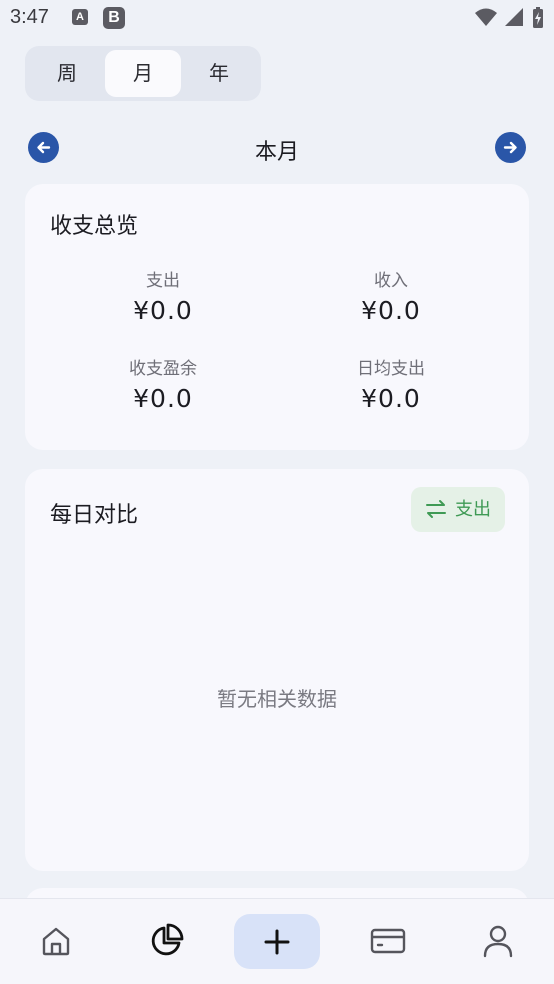  I want to click on period-segmented-control: 周 月 年, so click(143, 73).